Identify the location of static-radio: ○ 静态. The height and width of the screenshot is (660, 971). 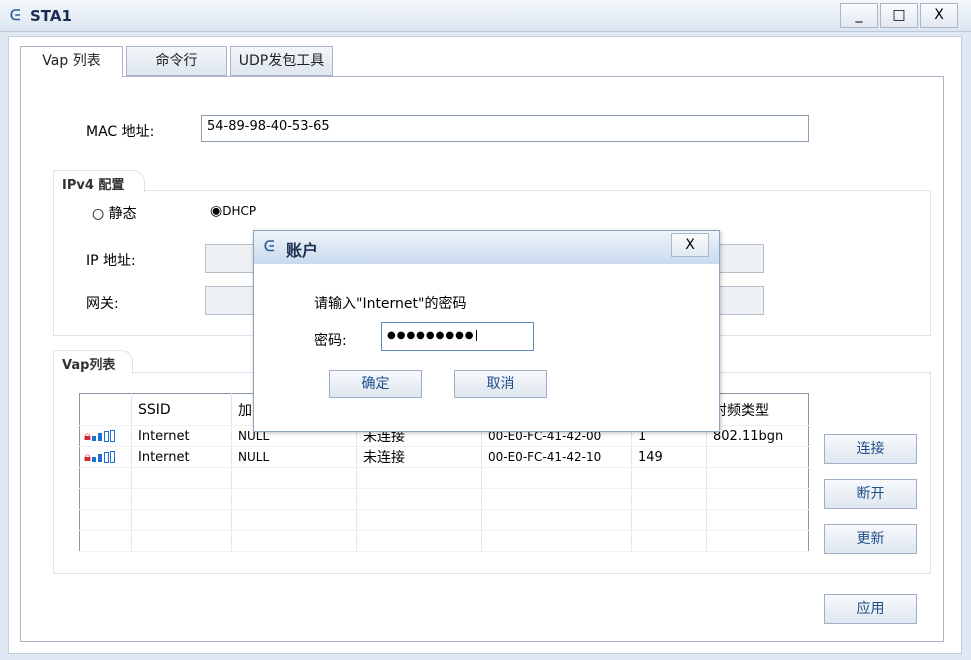
(114, 213).